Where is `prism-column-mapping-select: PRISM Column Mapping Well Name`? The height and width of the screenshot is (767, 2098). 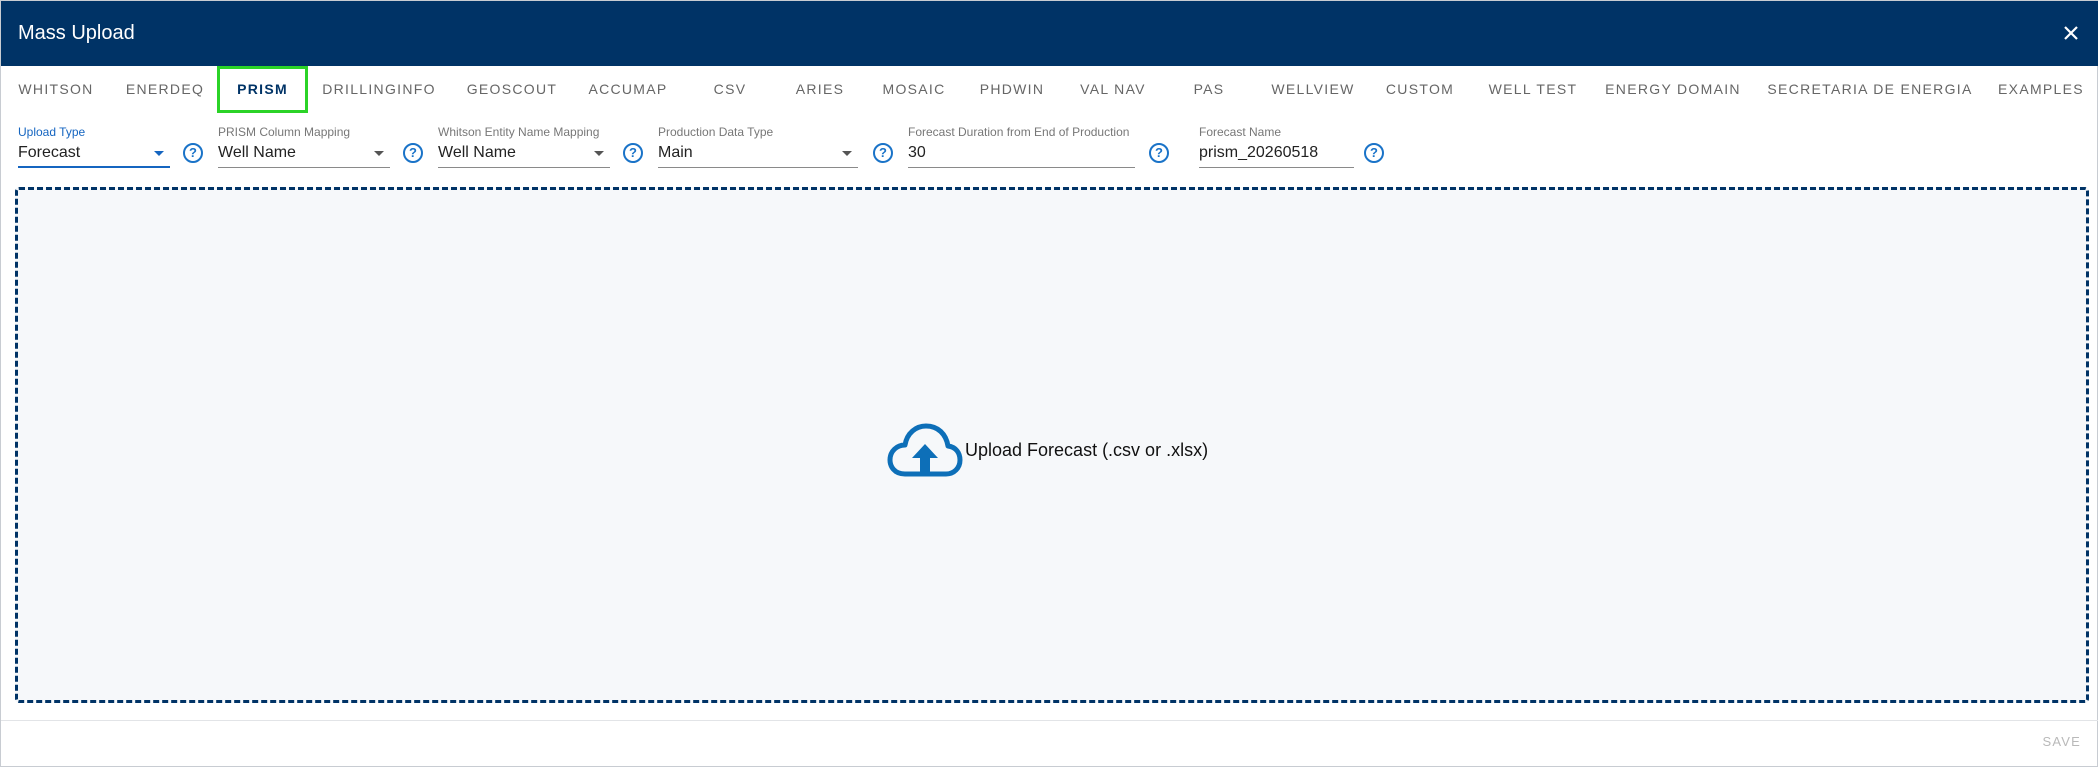 prism-column-mapping-select: PRISM Column Mapping Well Name is located at coordinates (304, 146).